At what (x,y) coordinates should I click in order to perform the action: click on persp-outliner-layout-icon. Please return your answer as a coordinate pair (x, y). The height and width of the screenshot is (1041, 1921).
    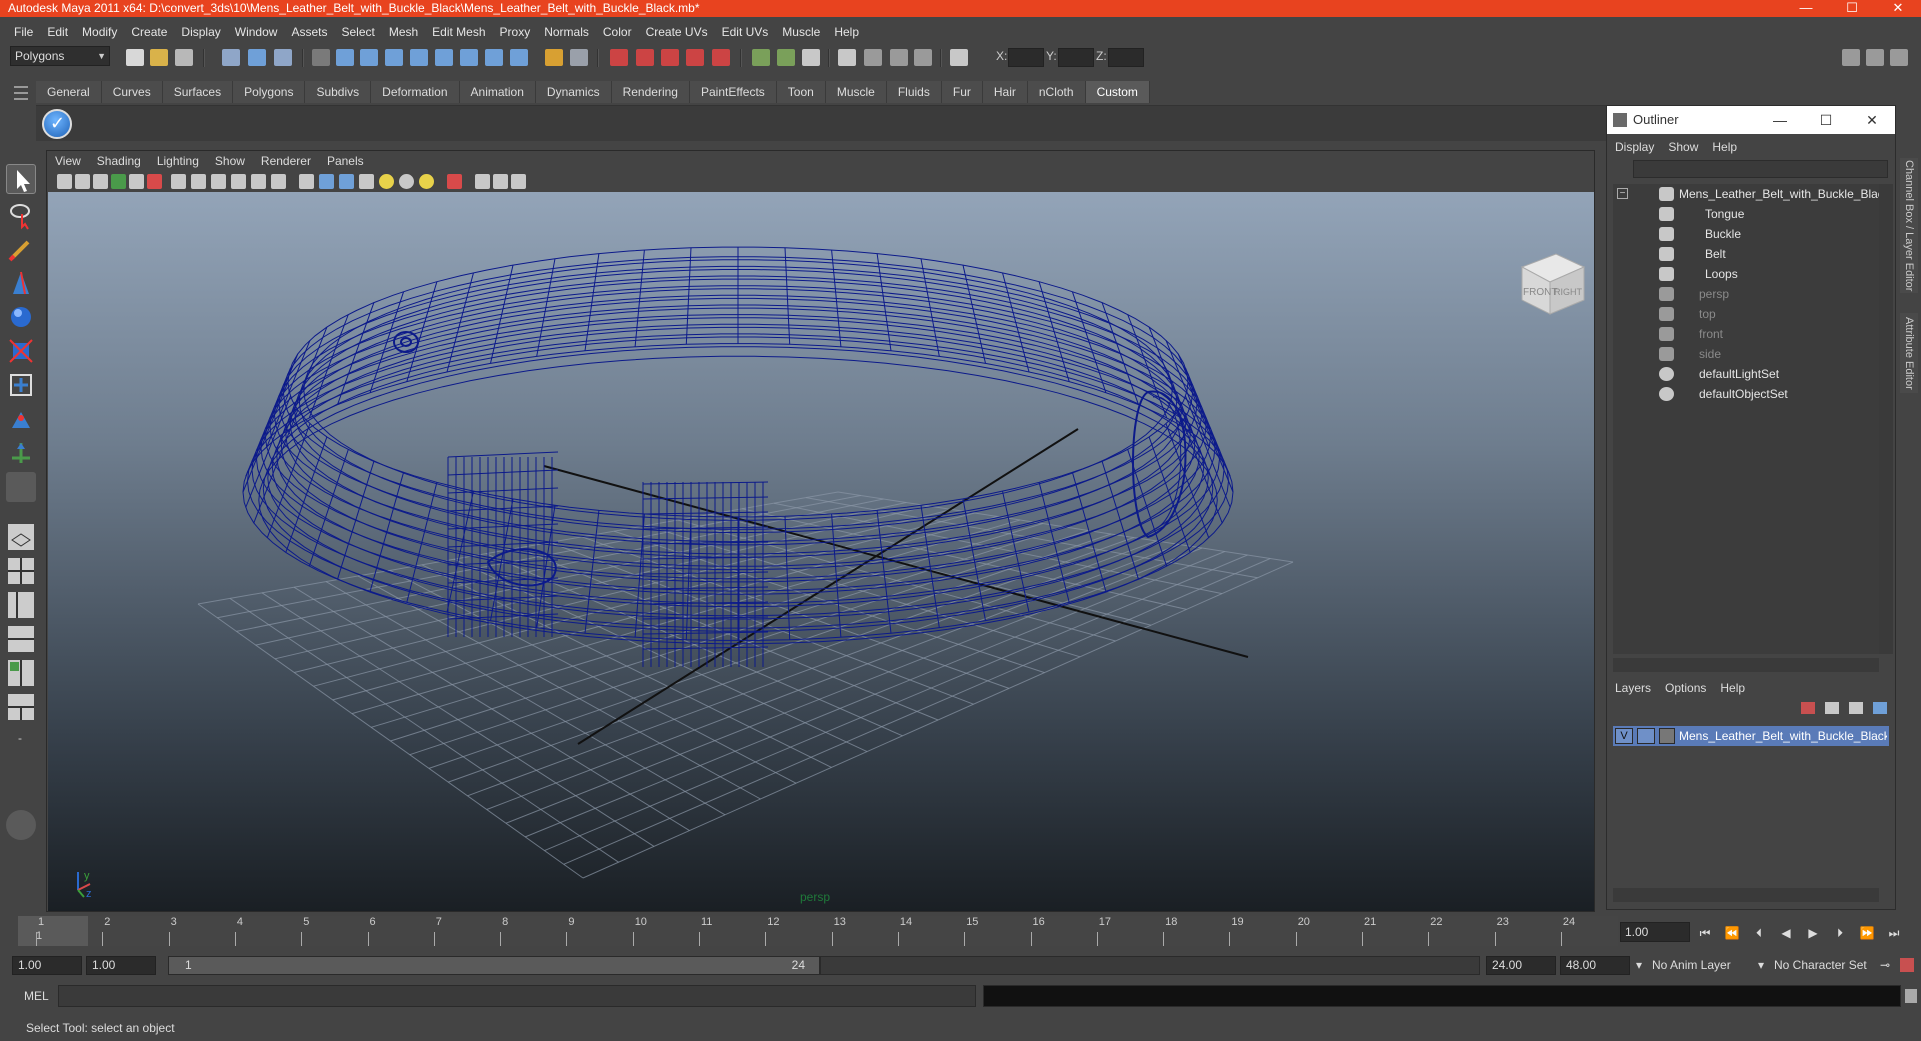
    Looking at the image, I should click on (21, 605).